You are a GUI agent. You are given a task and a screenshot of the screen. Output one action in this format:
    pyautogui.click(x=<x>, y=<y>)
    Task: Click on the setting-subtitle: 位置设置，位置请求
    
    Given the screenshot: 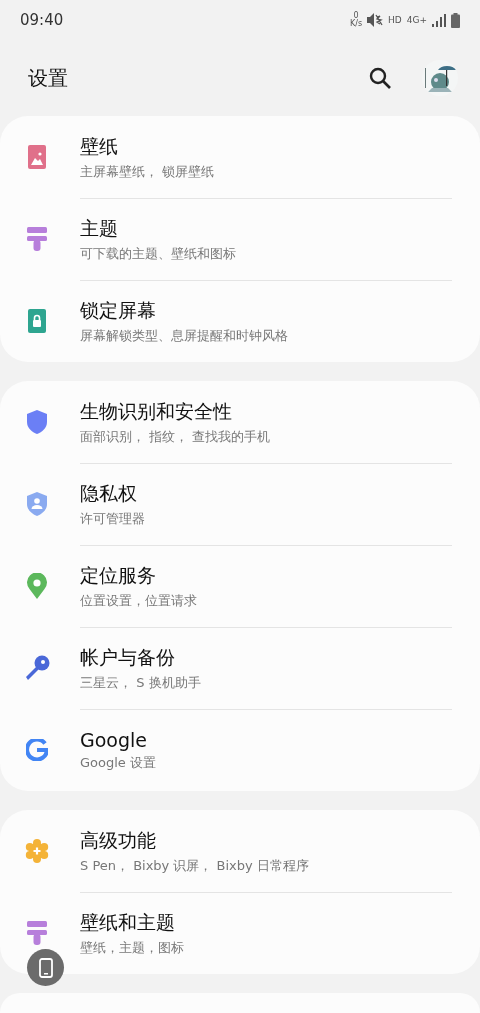 What is the action you would take?
    pyautogui.click(x=139, y=601)
    